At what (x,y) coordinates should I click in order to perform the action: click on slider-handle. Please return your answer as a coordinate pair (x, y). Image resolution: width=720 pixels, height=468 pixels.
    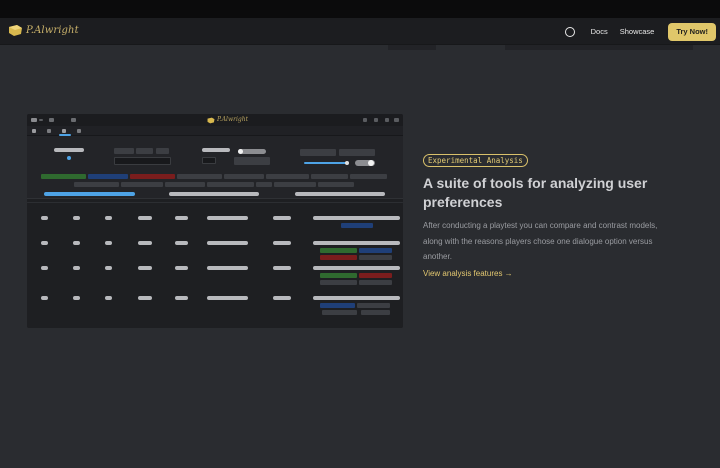
    Looking at the image, I should click on (347, 163).